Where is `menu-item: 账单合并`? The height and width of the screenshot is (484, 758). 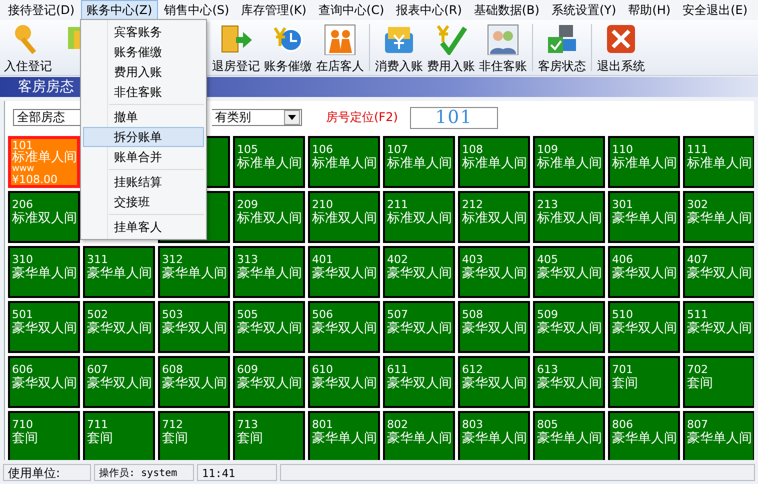 menu-item: 账单合并 is located at coordinates (143, 157).